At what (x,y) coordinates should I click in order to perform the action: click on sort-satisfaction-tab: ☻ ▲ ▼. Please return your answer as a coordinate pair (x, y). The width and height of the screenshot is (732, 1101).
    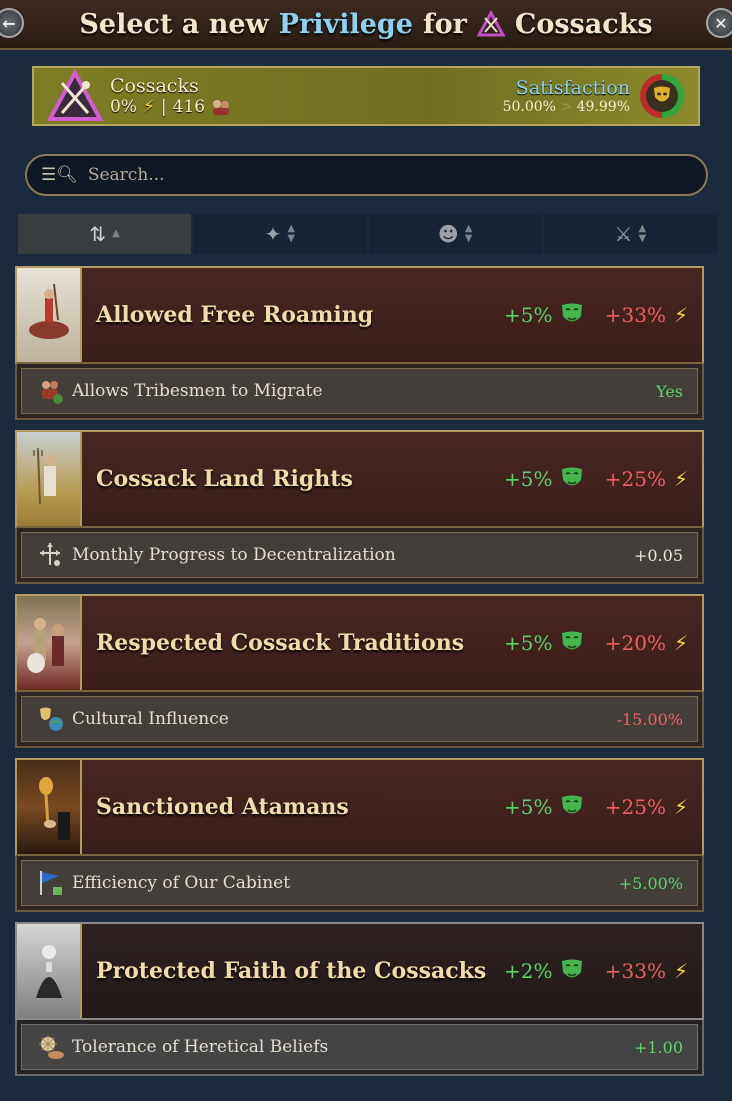
    Looking at the image, I should click on (455, 234).